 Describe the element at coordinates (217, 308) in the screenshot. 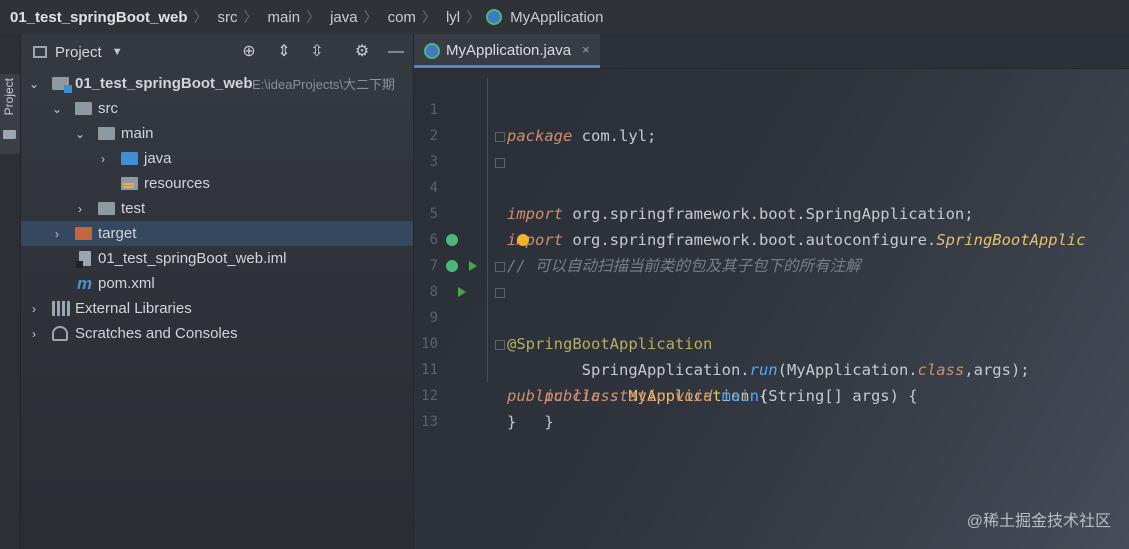

I see `tree-item-external-libraries: › External Libraries` at that location.